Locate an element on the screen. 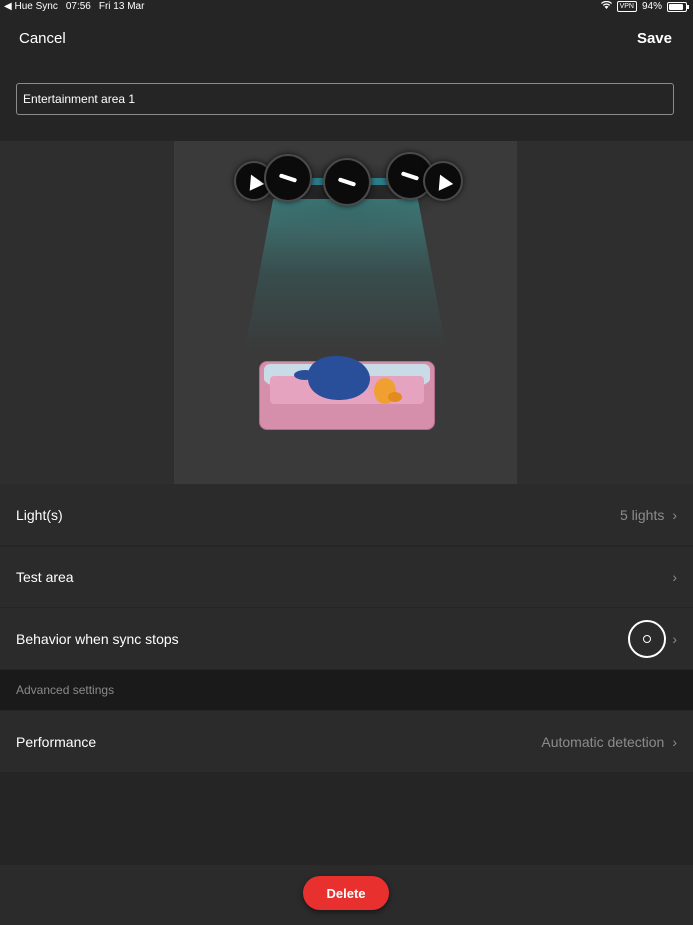 This screenshot has height=925, width=693. status-bar: ◀ Hue Sync 07:56 Fri 13 Mar VPN 94% is located at coordinates (346, 7).